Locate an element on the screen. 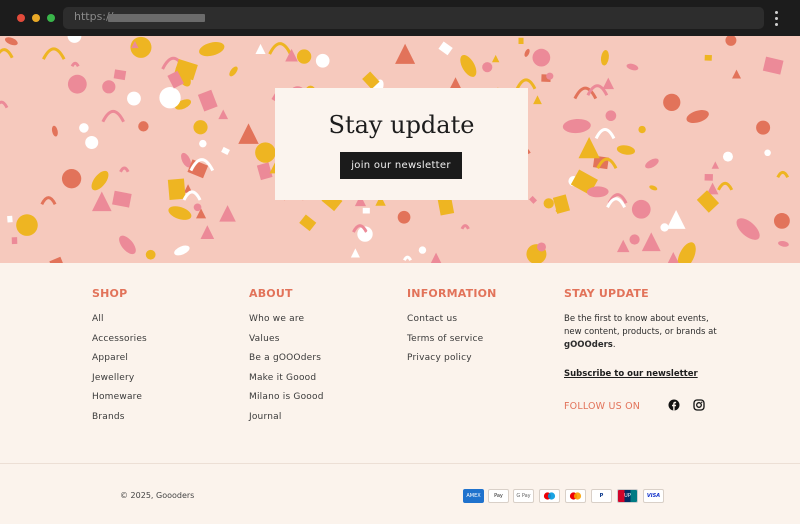 Image resolution: width=800 pixels, height=524 pixels. follow-us-row: FOLLOW US ON is located at coordinates (644, 407).